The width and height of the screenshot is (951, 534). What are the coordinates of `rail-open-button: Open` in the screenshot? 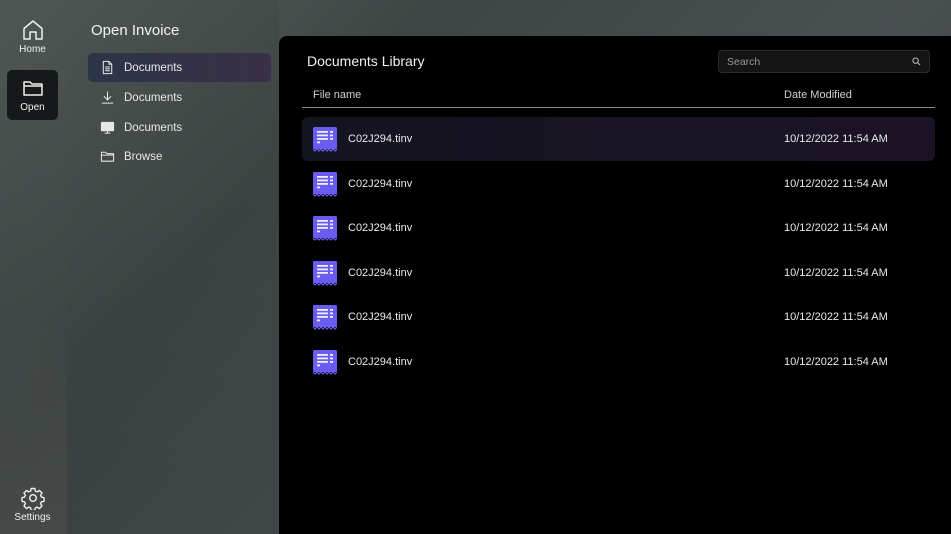 It's located at (32, 95).